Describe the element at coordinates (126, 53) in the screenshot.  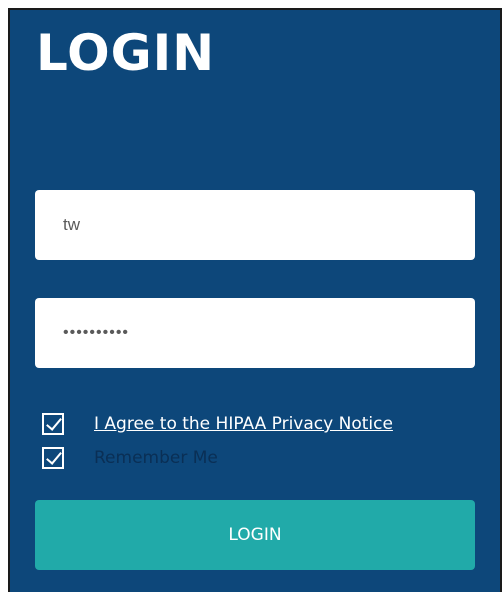
I see `login-title: LOGIN` at that location.